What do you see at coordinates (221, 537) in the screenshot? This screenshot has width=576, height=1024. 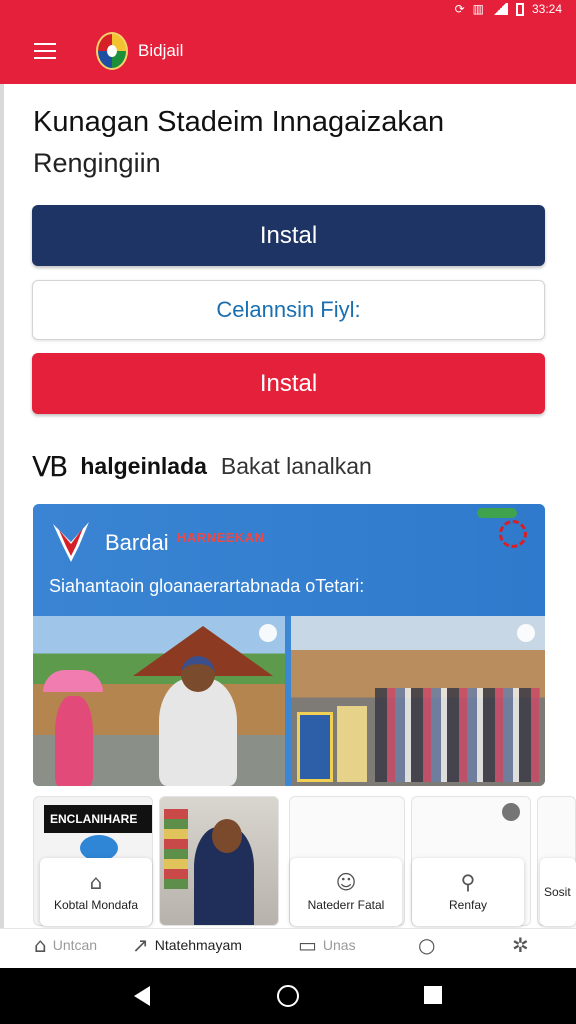 I see `banner-tag: HARNEEKAN` at bounding box center [221, 537].